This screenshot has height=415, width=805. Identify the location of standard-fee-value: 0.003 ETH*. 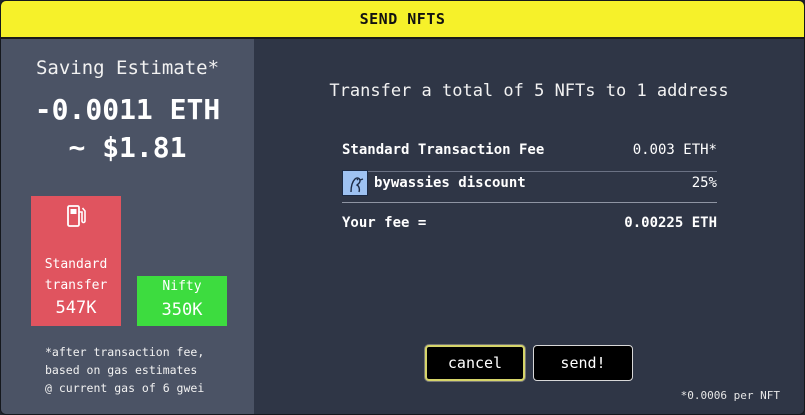
(674, 150).